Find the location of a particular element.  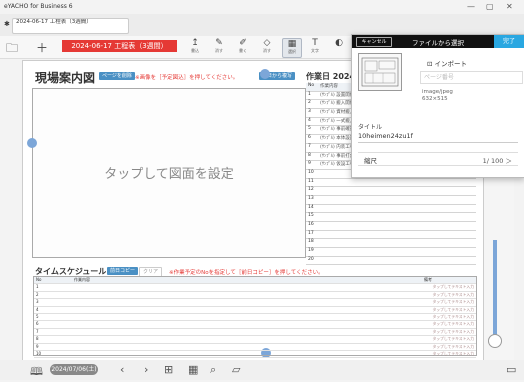

schedule-row: 2 タップしてテキスト入力 is located at coordinates (255, 296).